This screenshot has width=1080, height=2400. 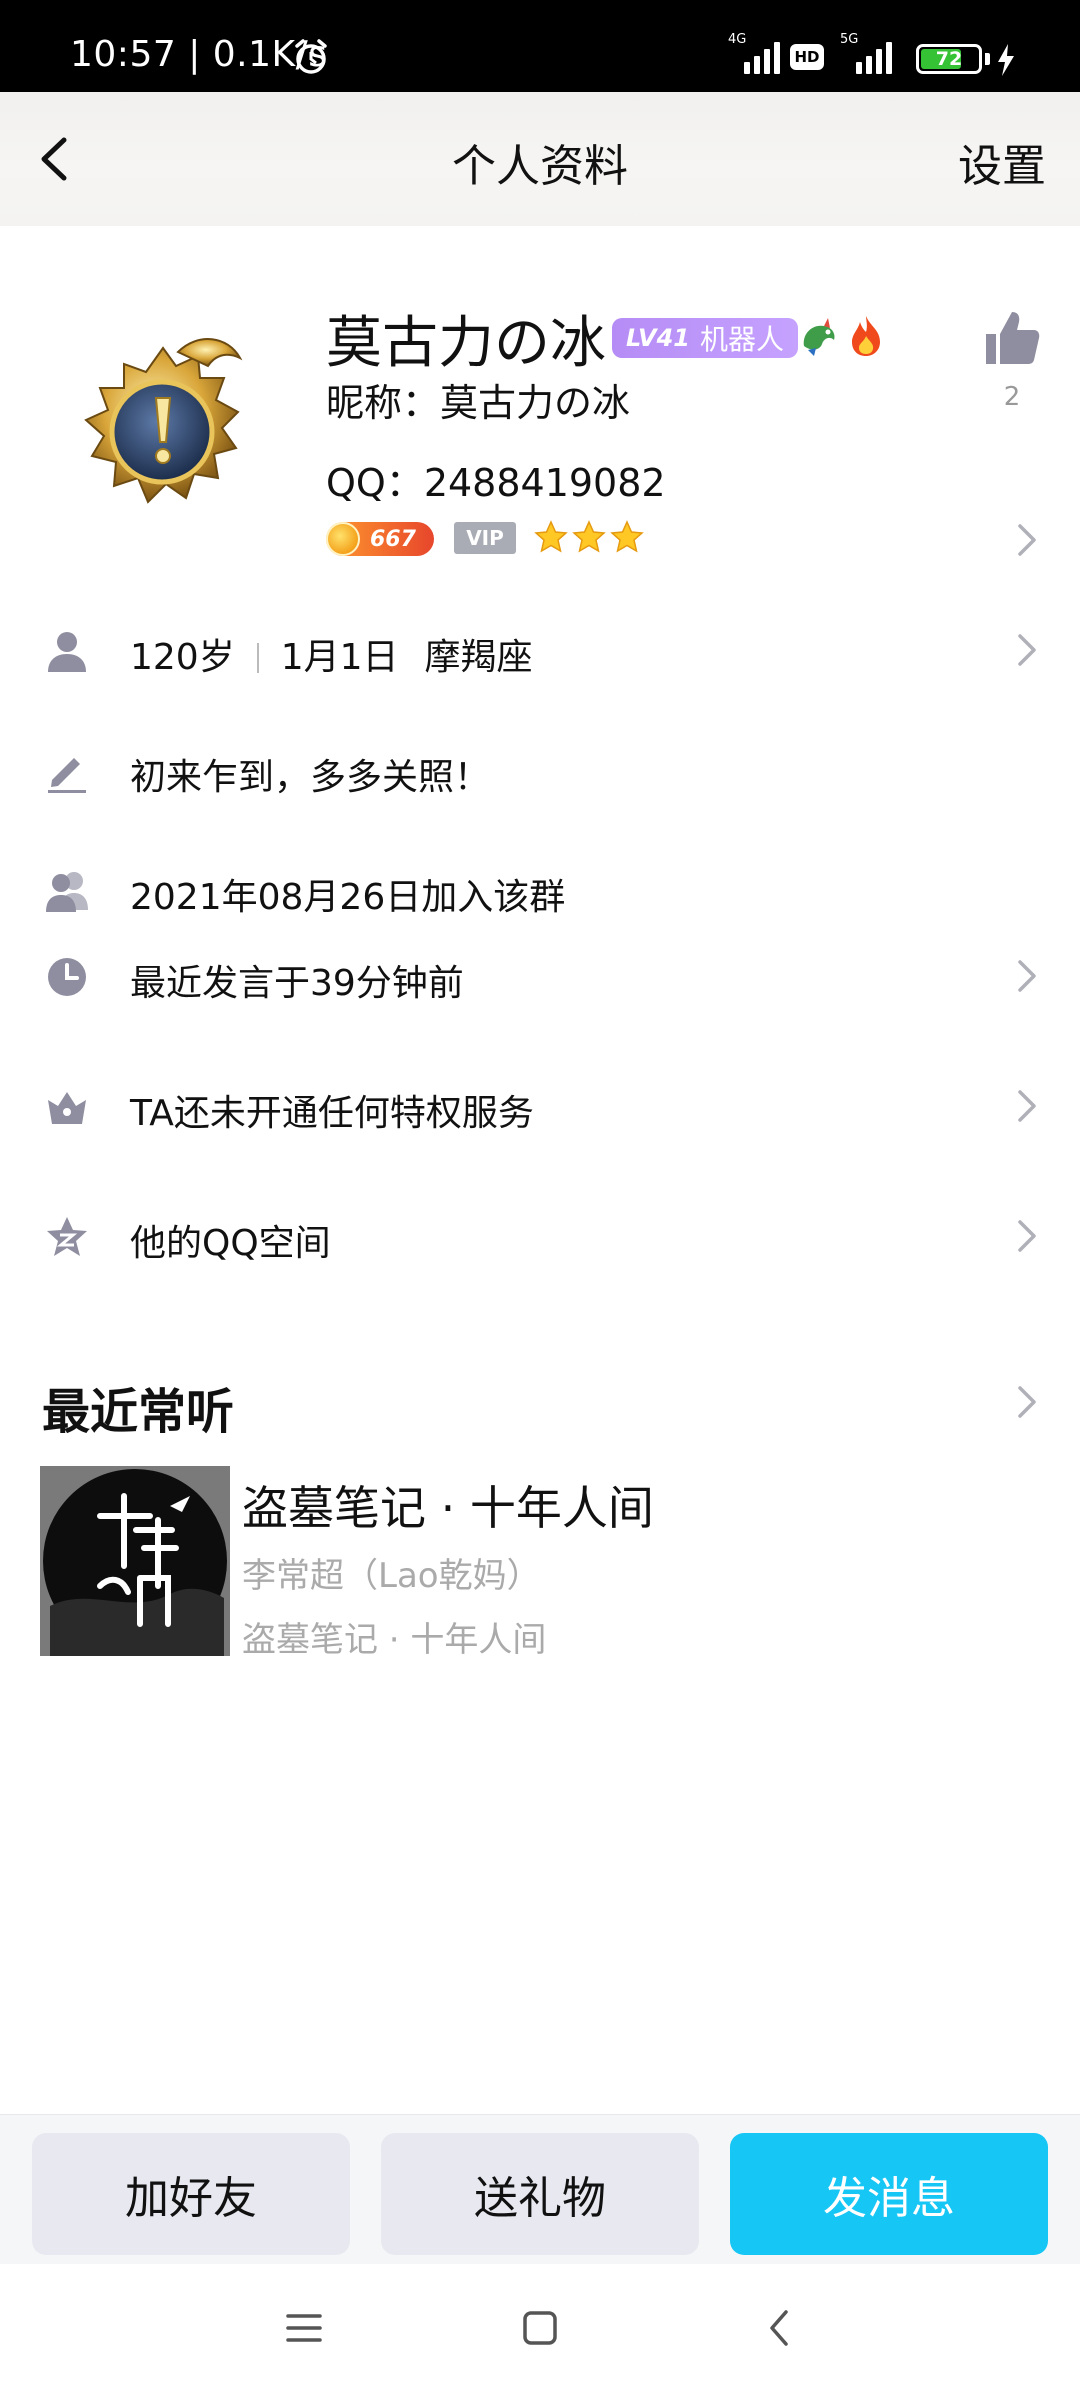 What do you see at coordinates (889, 2194) in the screenshot?
I see `send-message-button: 发消息` at bounding box center [889, 2194].